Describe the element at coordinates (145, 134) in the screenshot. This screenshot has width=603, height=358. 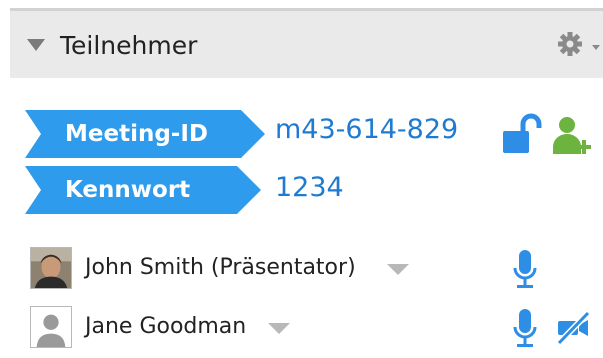
I see `meeting-id-label: Meeting-ID` at that location.